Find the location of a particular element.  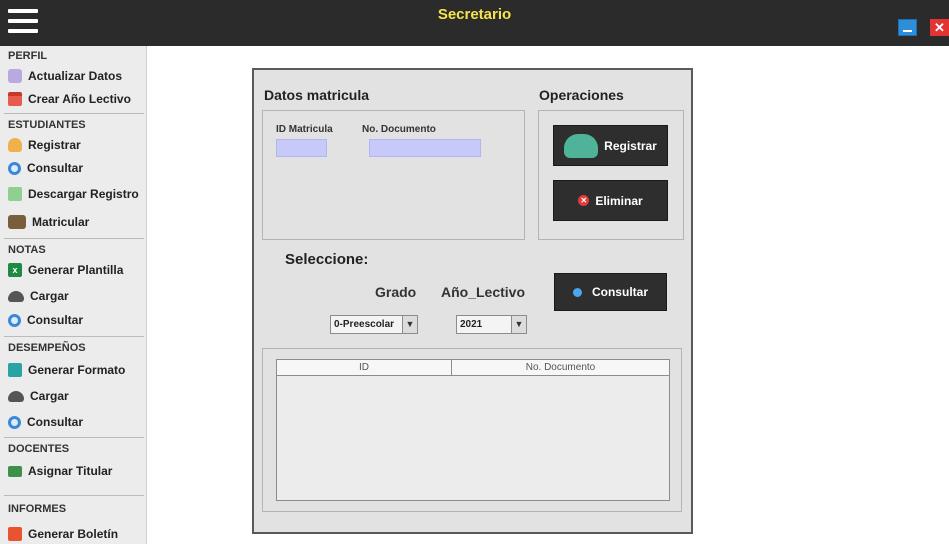

sidebar-item-descargar-registro: Descargar Registro is located at coordinates (73, 194).